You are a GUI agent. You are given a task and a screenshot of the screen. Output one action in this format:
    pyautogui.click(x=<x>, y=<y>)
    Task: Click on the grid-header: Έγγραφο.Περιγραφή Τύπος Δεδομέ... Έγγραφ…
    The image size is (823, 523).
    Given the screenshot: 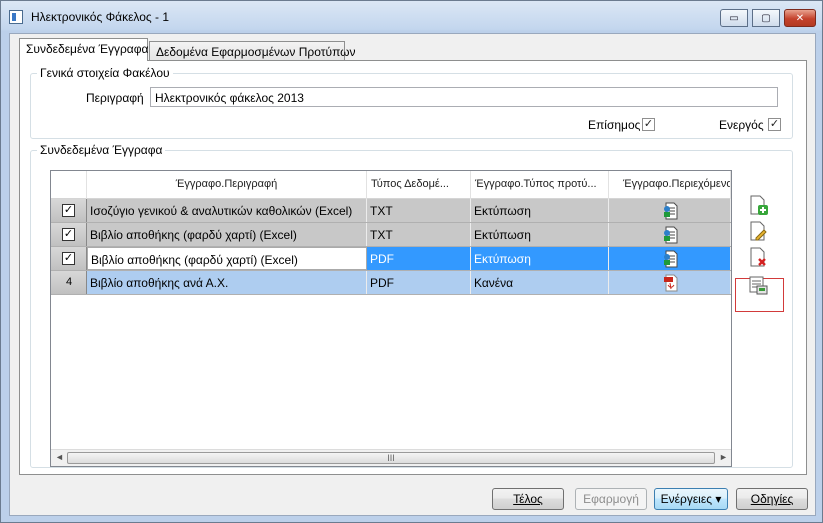 What is the action you would take?
    pyautogui.click(x=391, y=185)
    